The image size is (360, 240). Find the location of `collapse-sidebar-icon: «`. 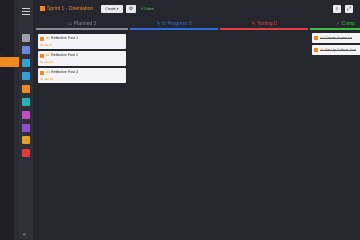

collapse-sidebar-icon: « is located at coordinates (24, 235).